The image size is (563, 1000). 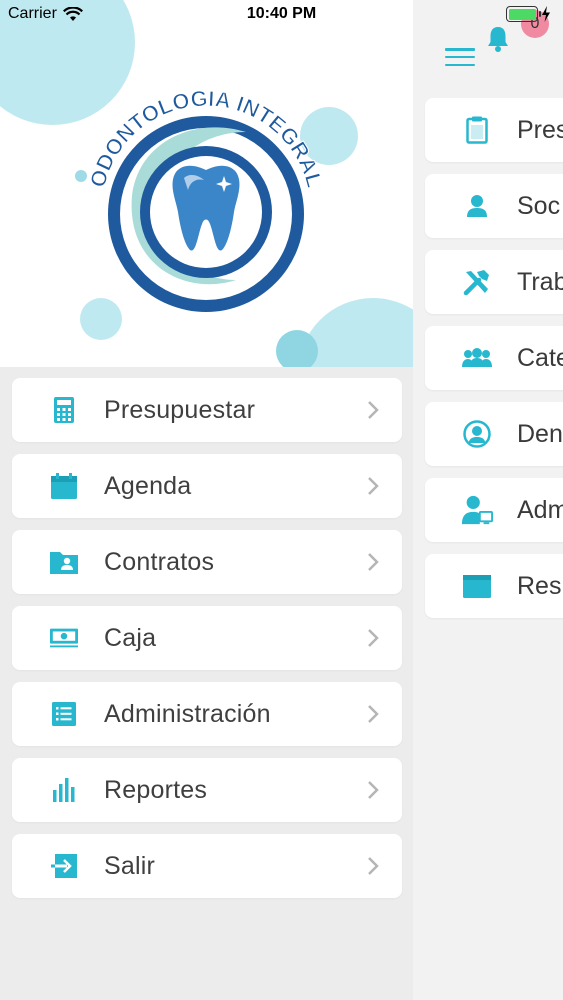 I want to click on menu-item-reportes: Reportes, so click(x=207, y=790).